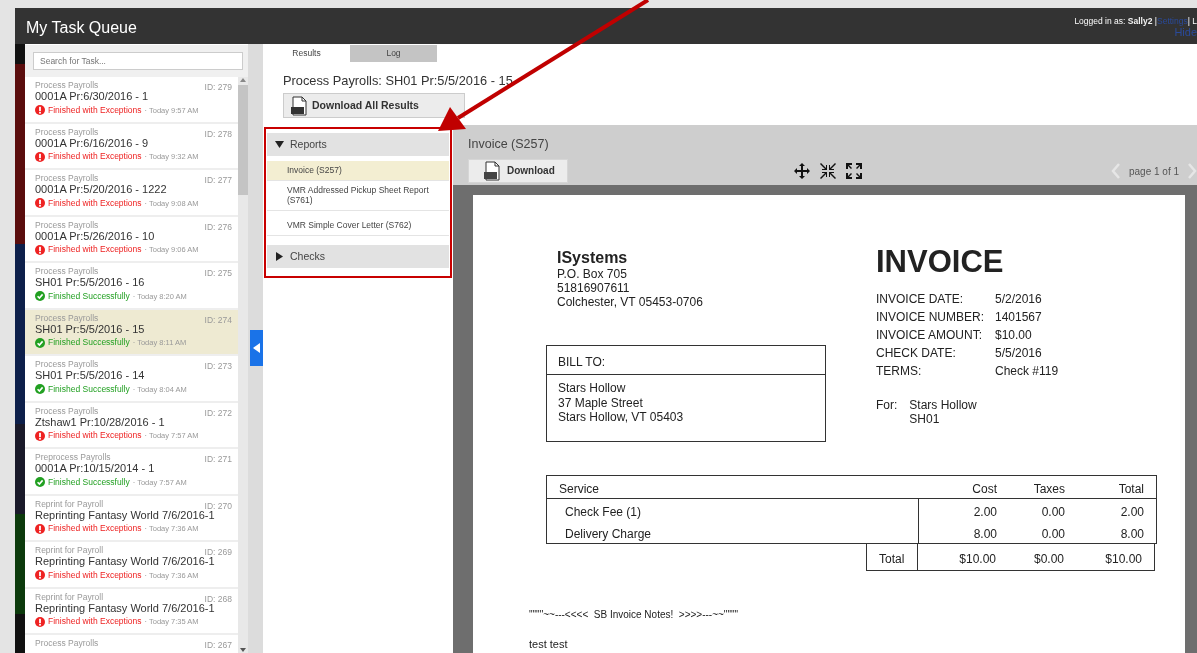 The image size is (1197, 653). What do you see at coordinates (1019, 317) in the screenshot?
I see `detail-value: 1401567` at bounding box center [1019, 317].